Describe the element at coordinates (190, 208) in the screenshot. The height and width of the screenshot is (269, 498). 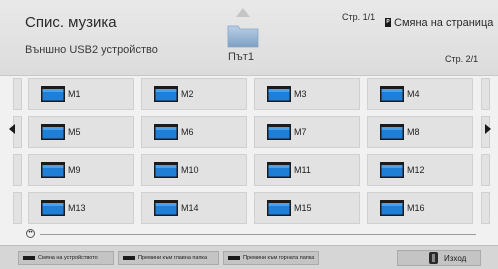
I see `folder-label: M14` at that location.